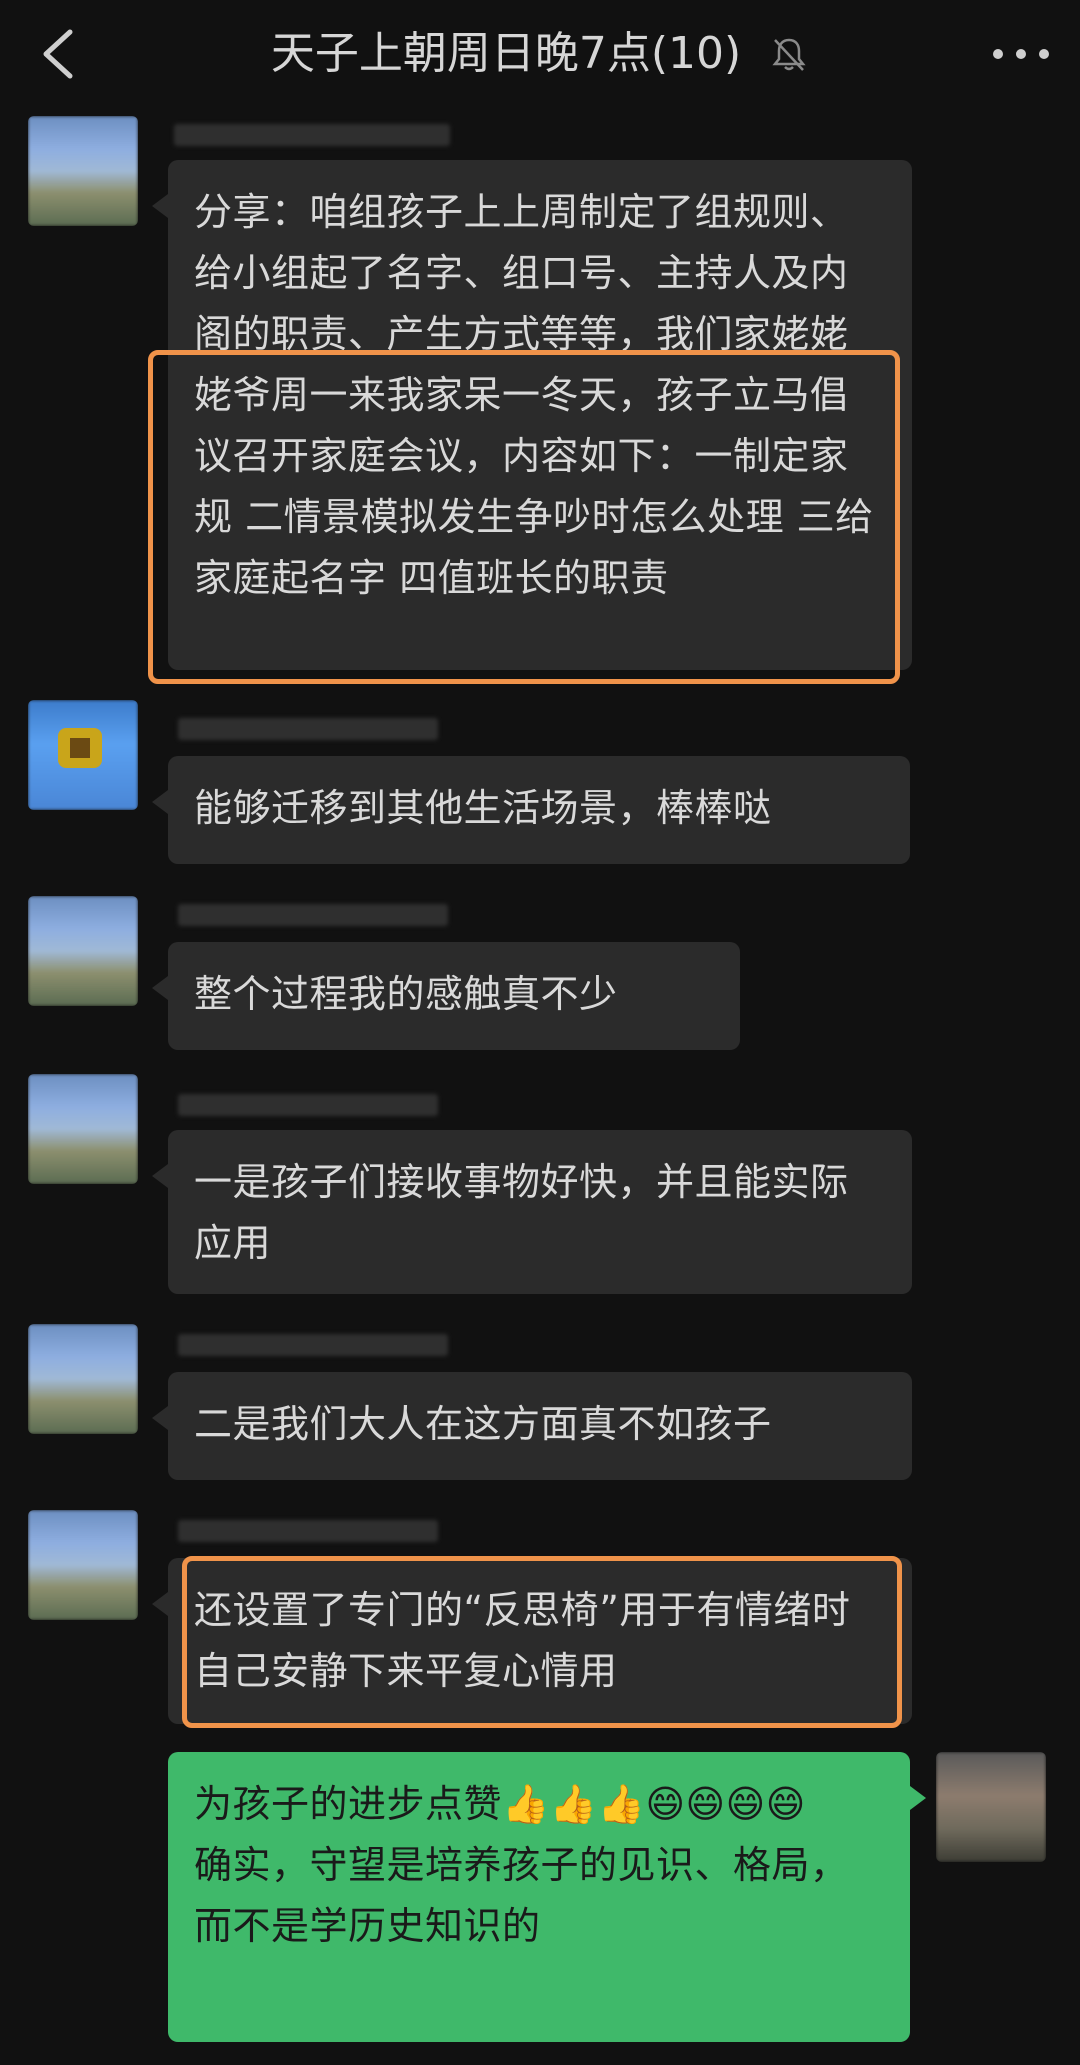 The height and width of the screenshot is (2065, 1080). What do you see at coordinates (80, 748) in the screenshot?
I see `sunflower-image` at bounding box center [80, 748].